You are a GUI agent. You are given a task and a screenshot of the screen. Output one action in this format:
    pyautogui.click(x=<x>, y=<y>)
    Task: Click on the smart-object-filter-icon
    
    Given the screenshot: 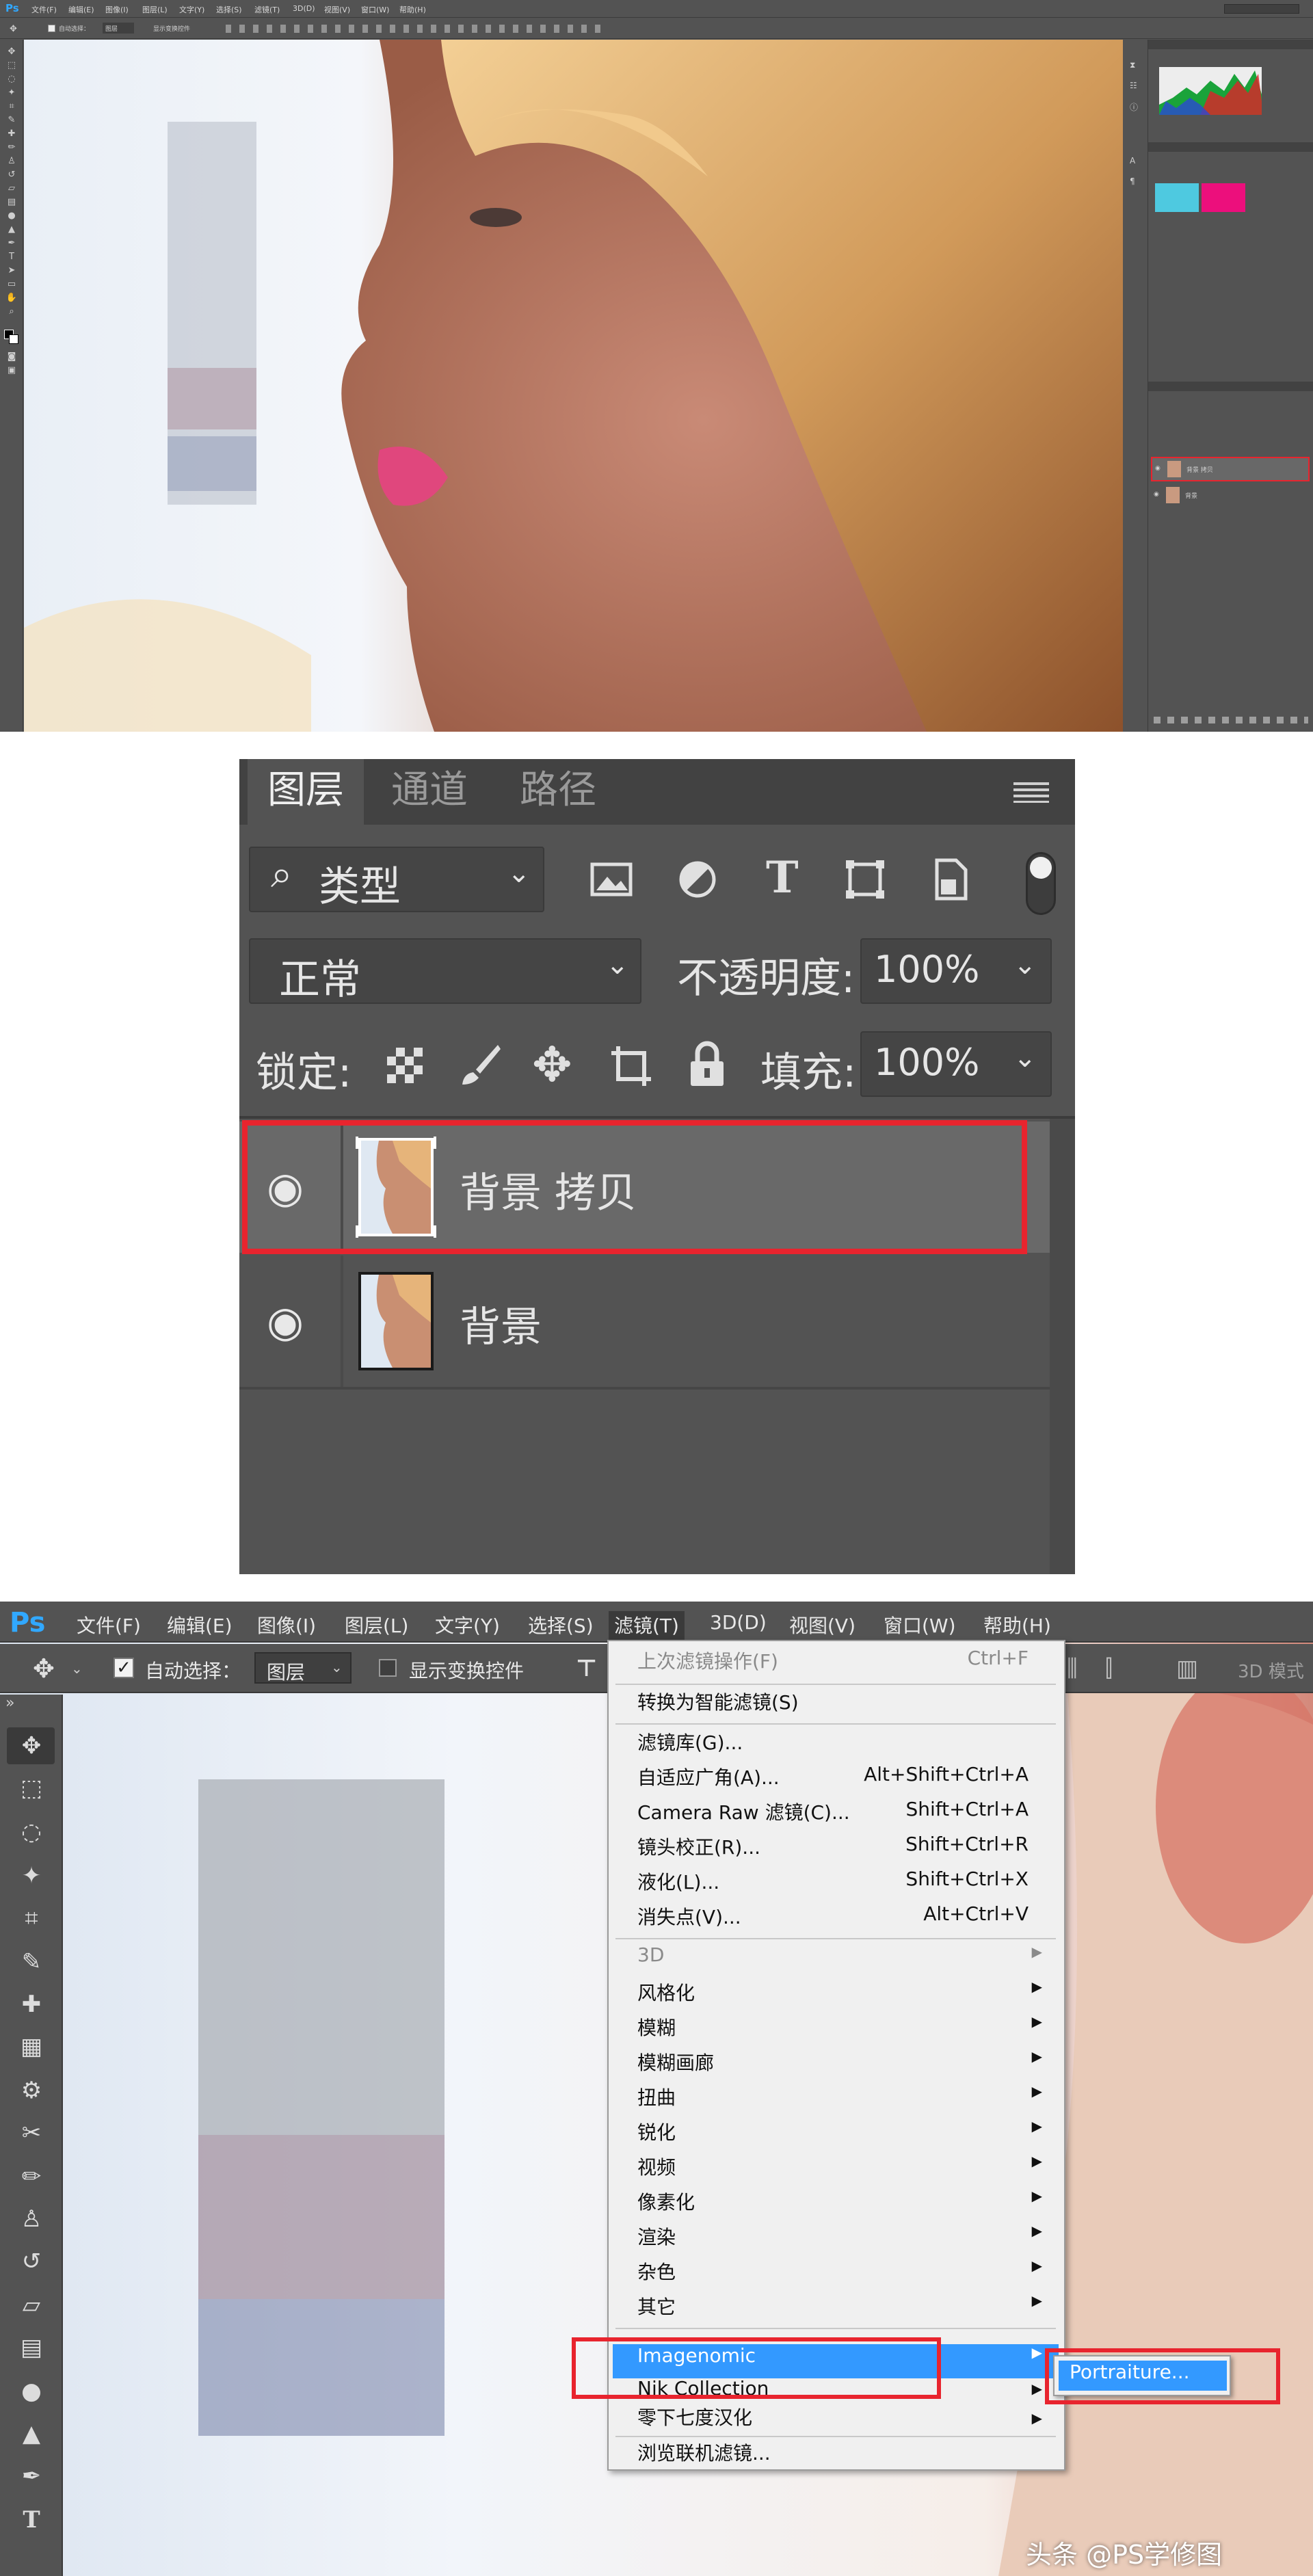 What is the action you would take?
    pyautogui.click(x=951, y=879)
    